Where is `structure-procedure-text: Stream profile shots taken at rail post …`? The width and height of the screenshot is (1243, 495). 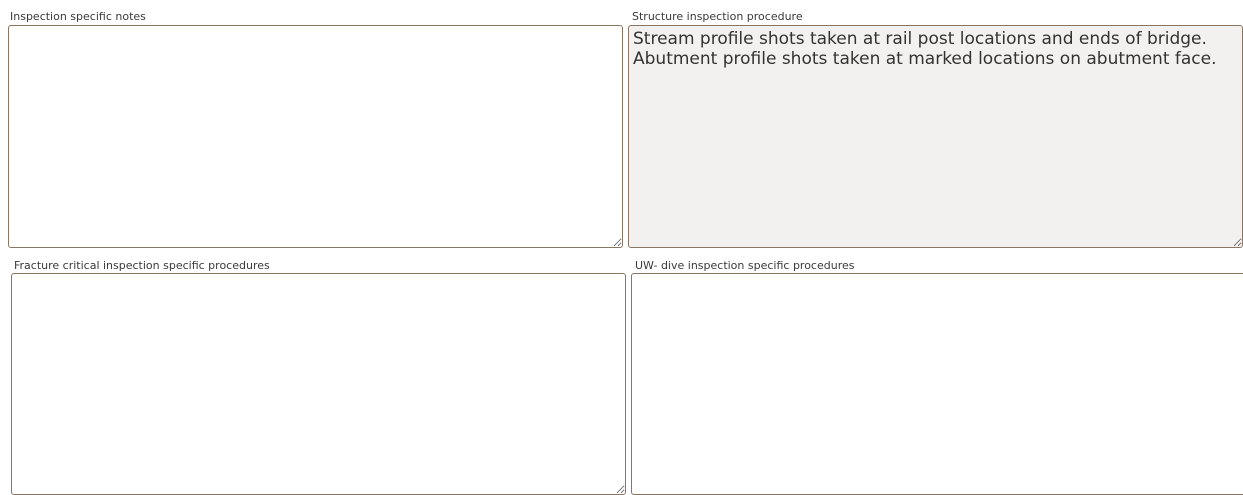 structure-procedure-text: Stream profile shots taken at rail post … is located at coordinates (925, 49).